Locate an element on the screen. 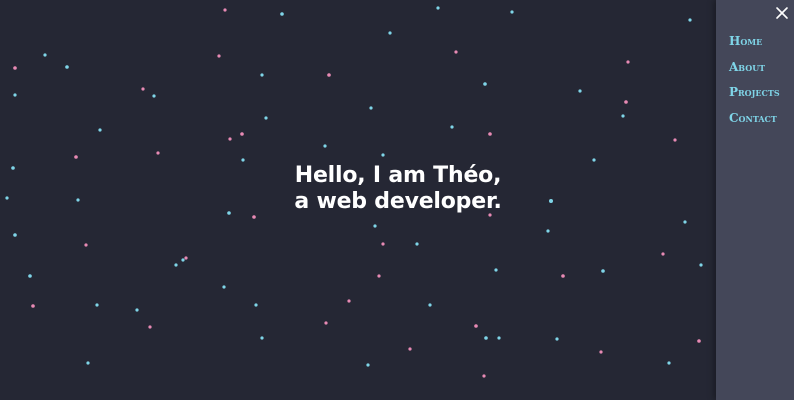 This screenshot has width=794, height=400. close-icon is located at coordinates (782, 13).